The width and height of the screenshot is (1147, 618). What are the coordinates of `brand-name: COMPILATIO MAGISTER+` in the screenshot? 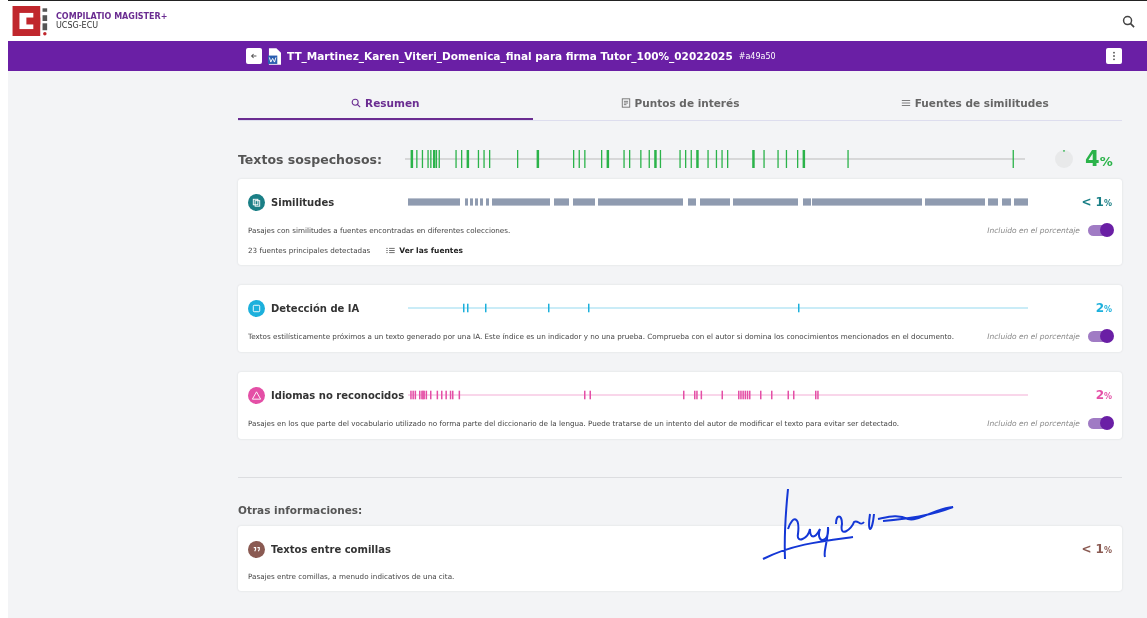 It's located at (112, 16).